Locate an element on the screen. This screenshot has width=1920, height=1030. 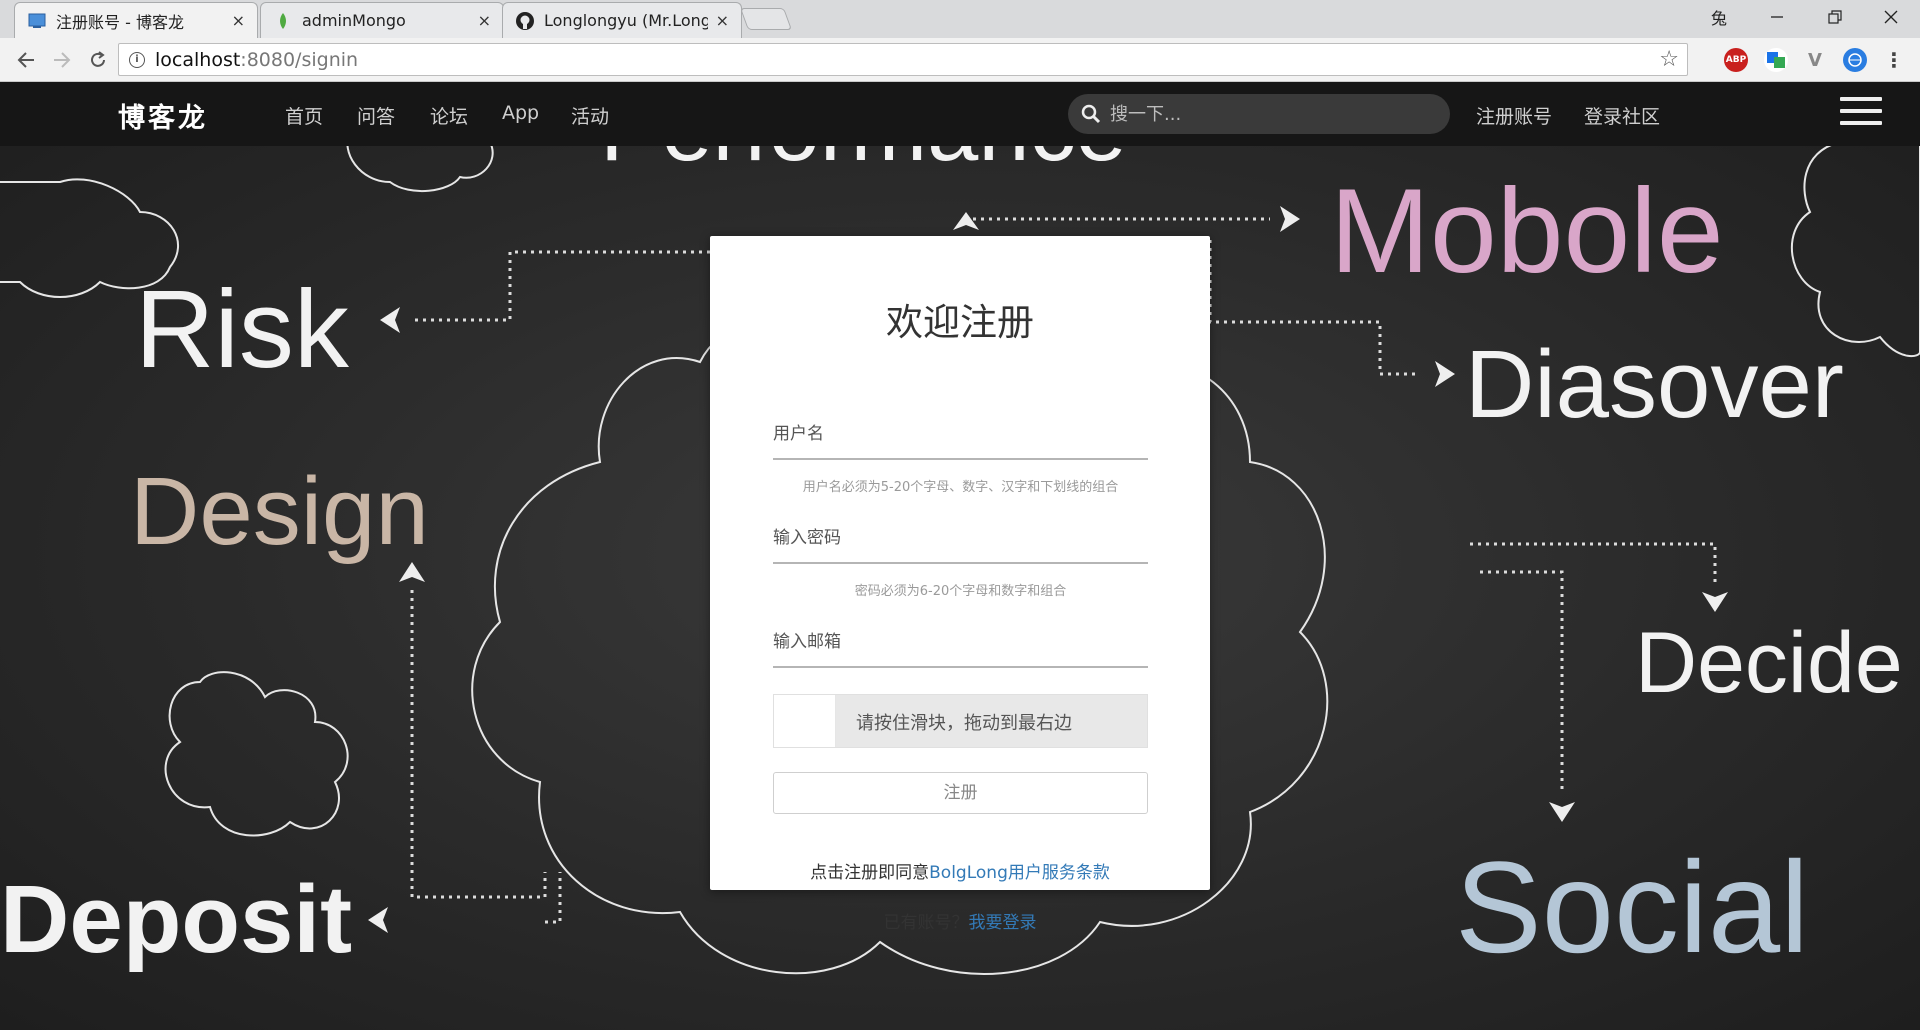
bg-word-diasover: Diasover is located at coordinates (1654, 384).